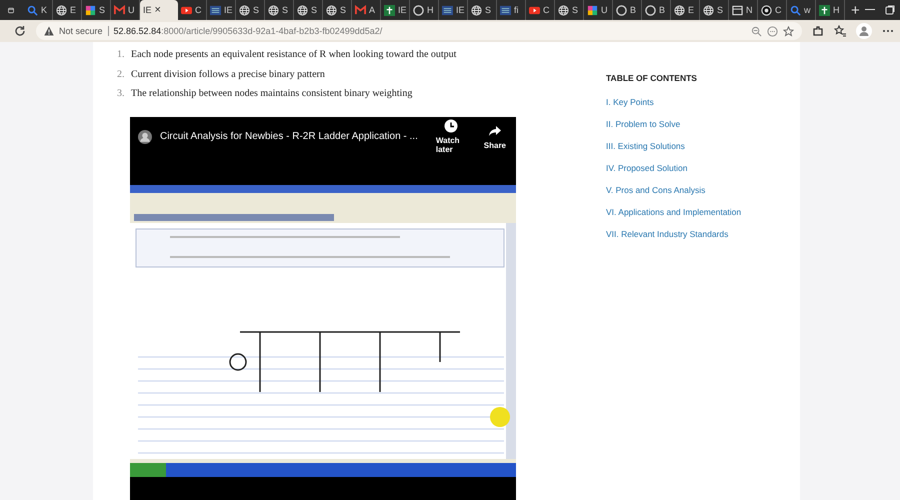 The height and width of the screenshot is (500, 900). What do you see at coordinates (840, 31) in the screenshot?
I see `favorites-icon` at bounding box center [840, 31].